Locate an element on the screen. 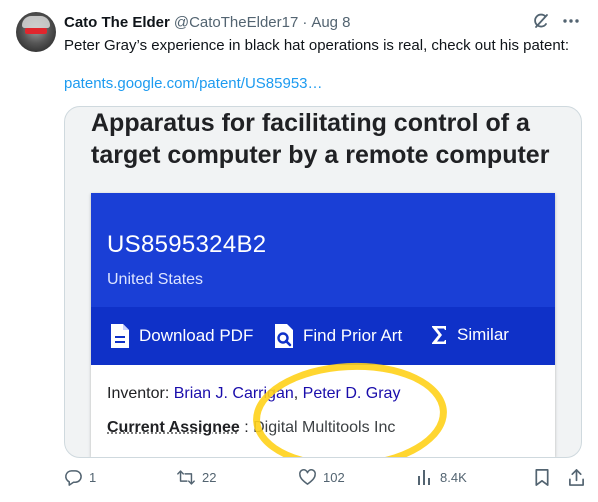 The image size is (598, 502). bookmark-icon is located at coordinates (542, 477).